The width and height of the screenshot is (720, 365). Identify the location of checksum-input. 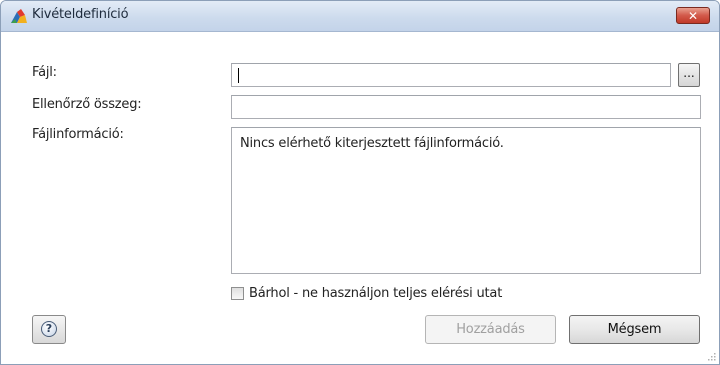
(466, 107).